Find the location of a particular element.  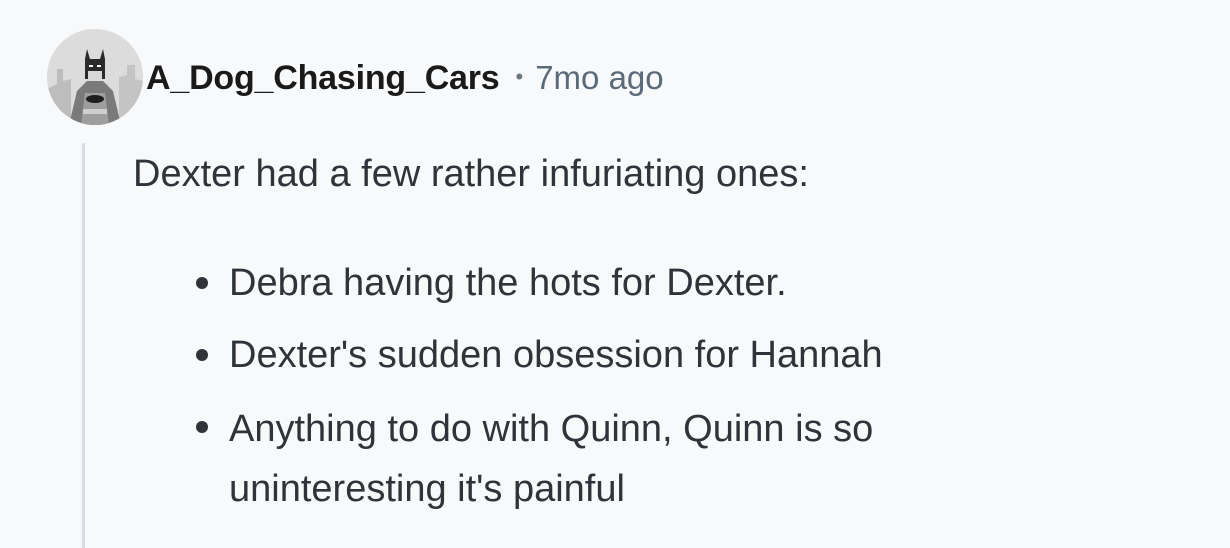

thread-collapse-line is located at coordinates (83, 345).